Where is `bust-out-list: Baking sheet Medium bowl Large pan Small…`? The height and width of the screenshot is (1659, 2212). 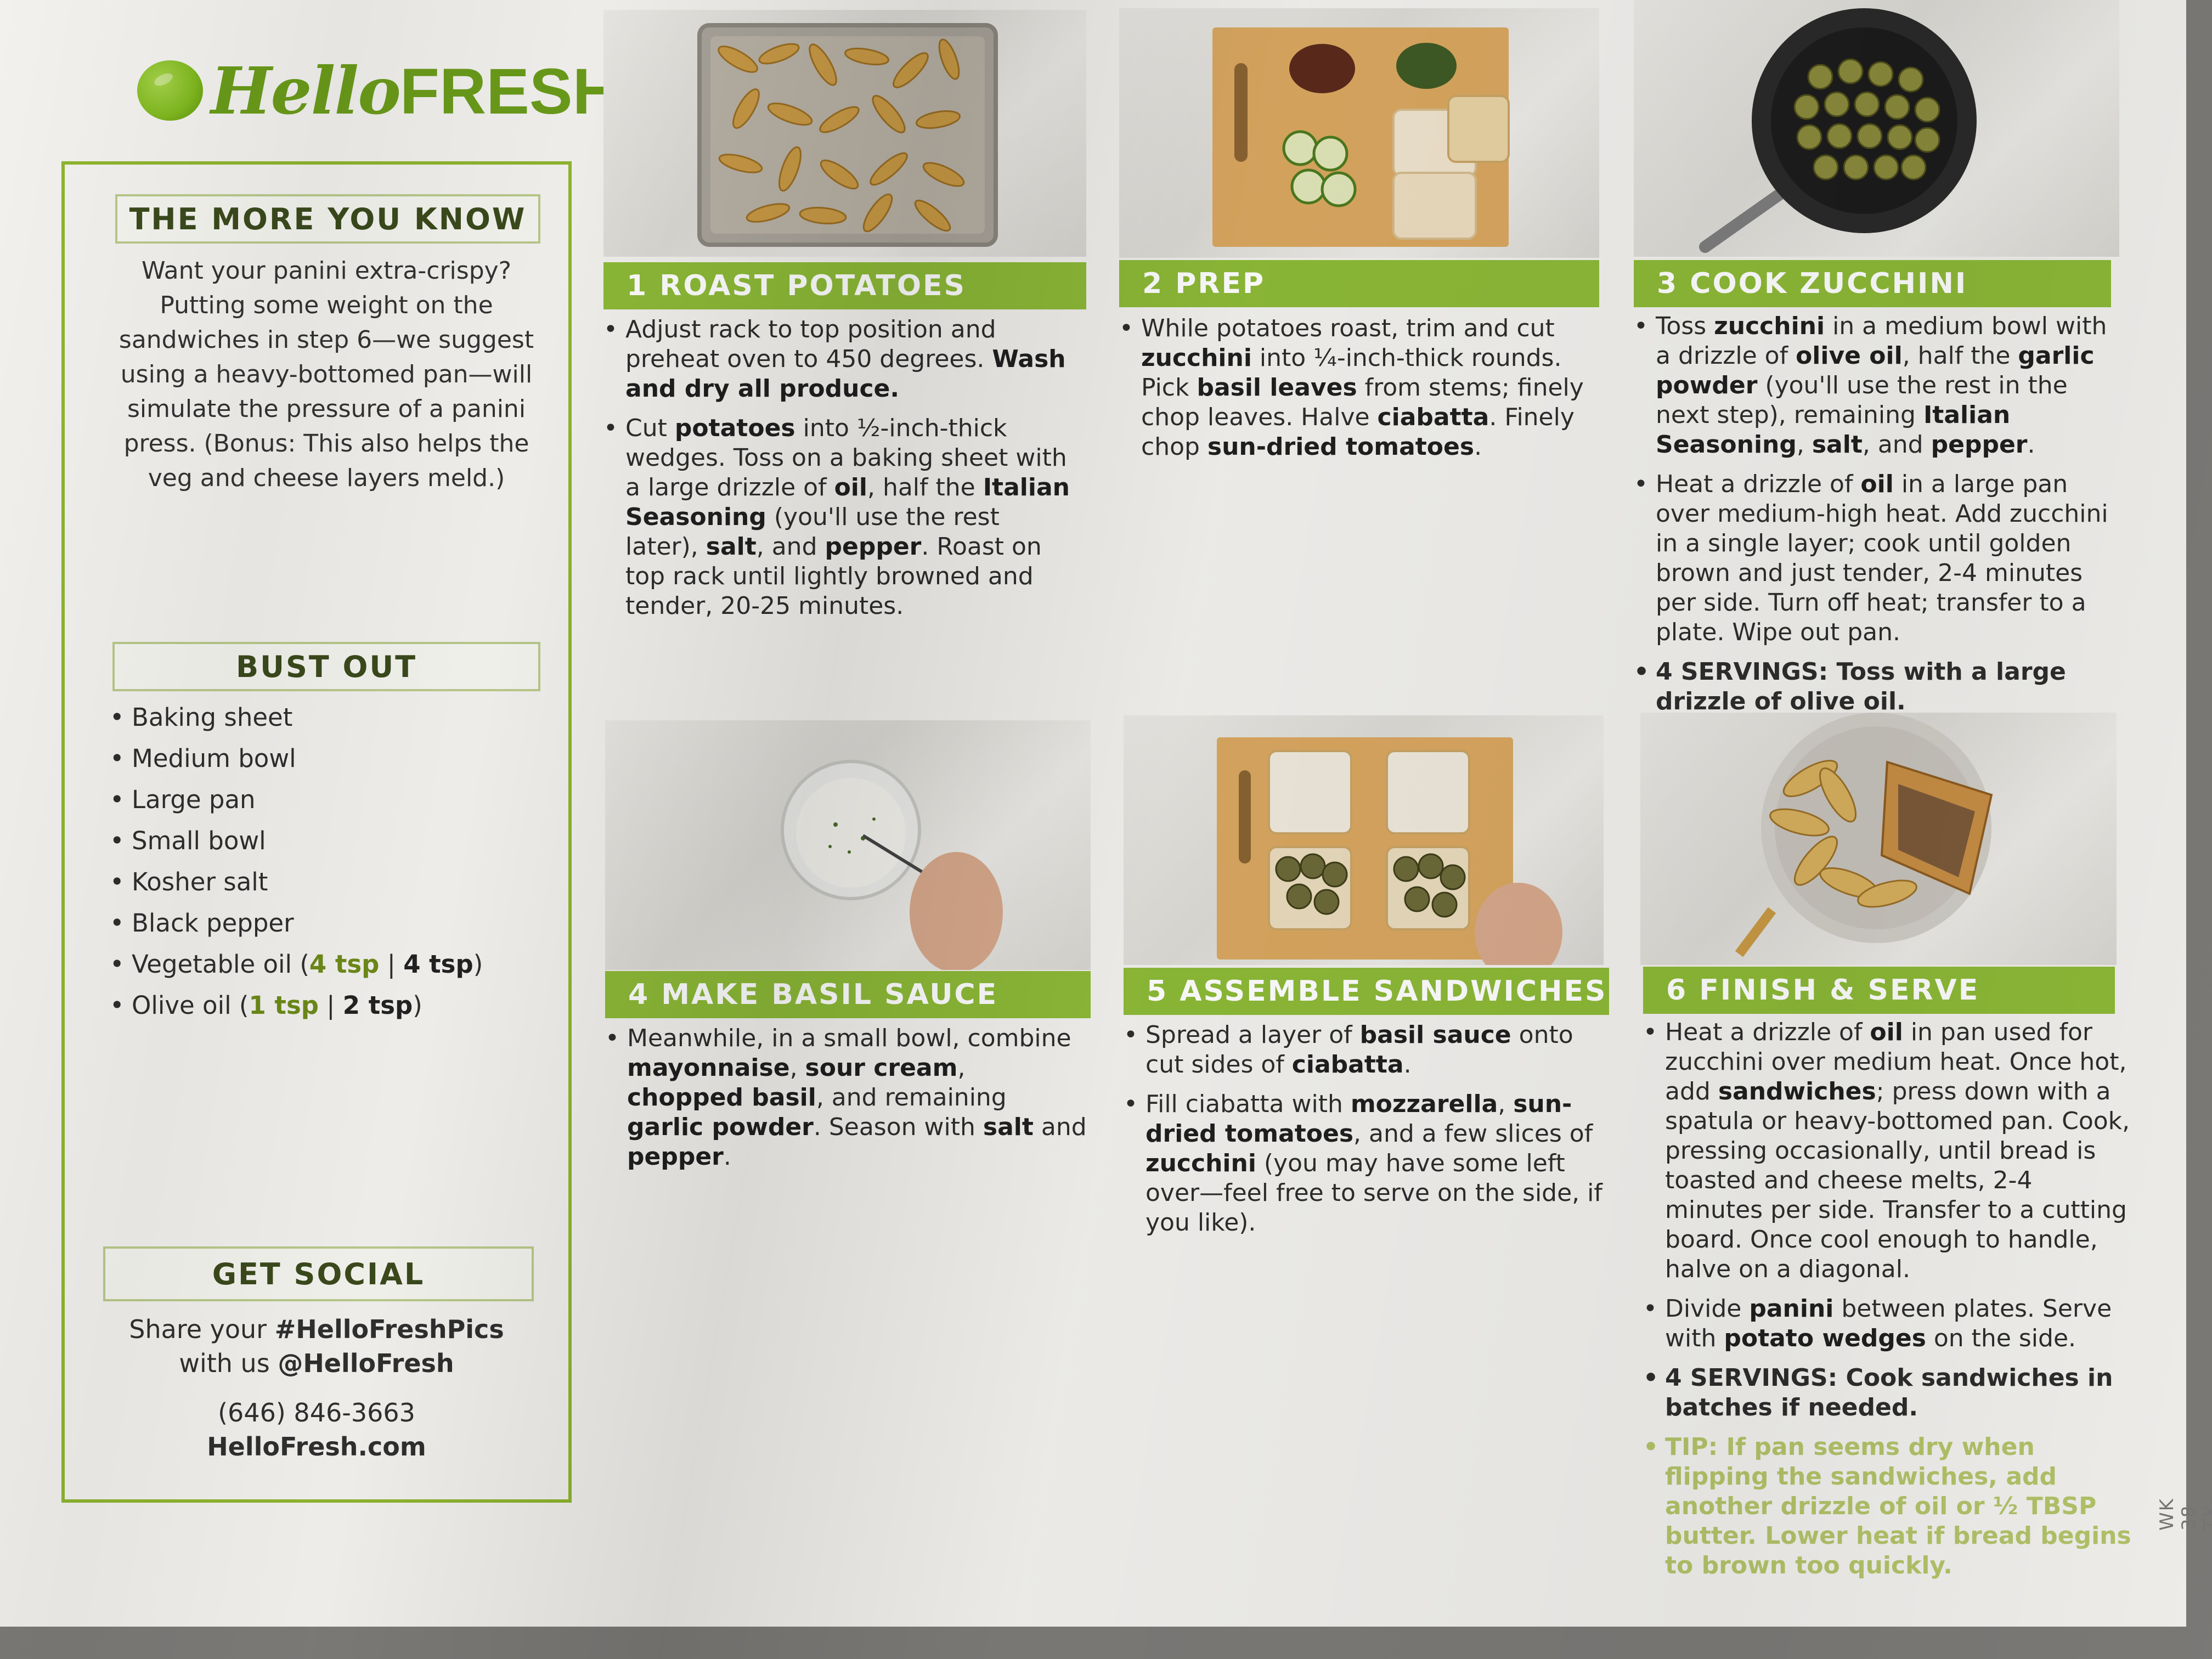 bust-out-list: Baking sheet Medium bowl Large pan Small… is located at coordinates (296, 861).